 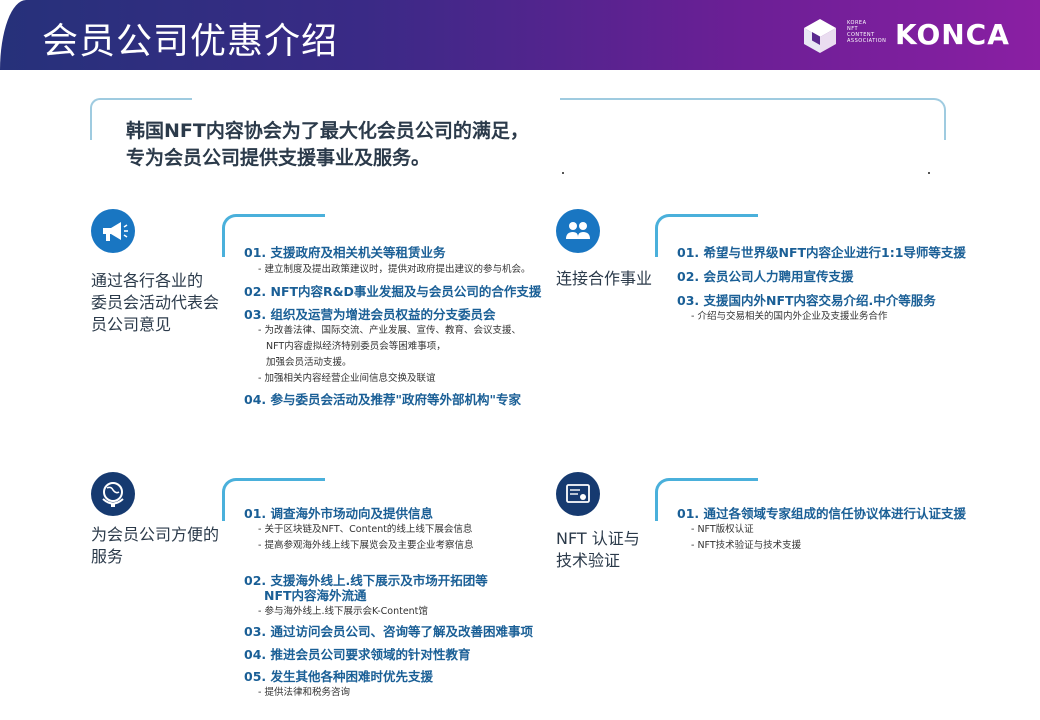 I want to click on item-title: 03. 支援国内外NFT内容交易介绍.中介等服务, so click(x=806, y=300).